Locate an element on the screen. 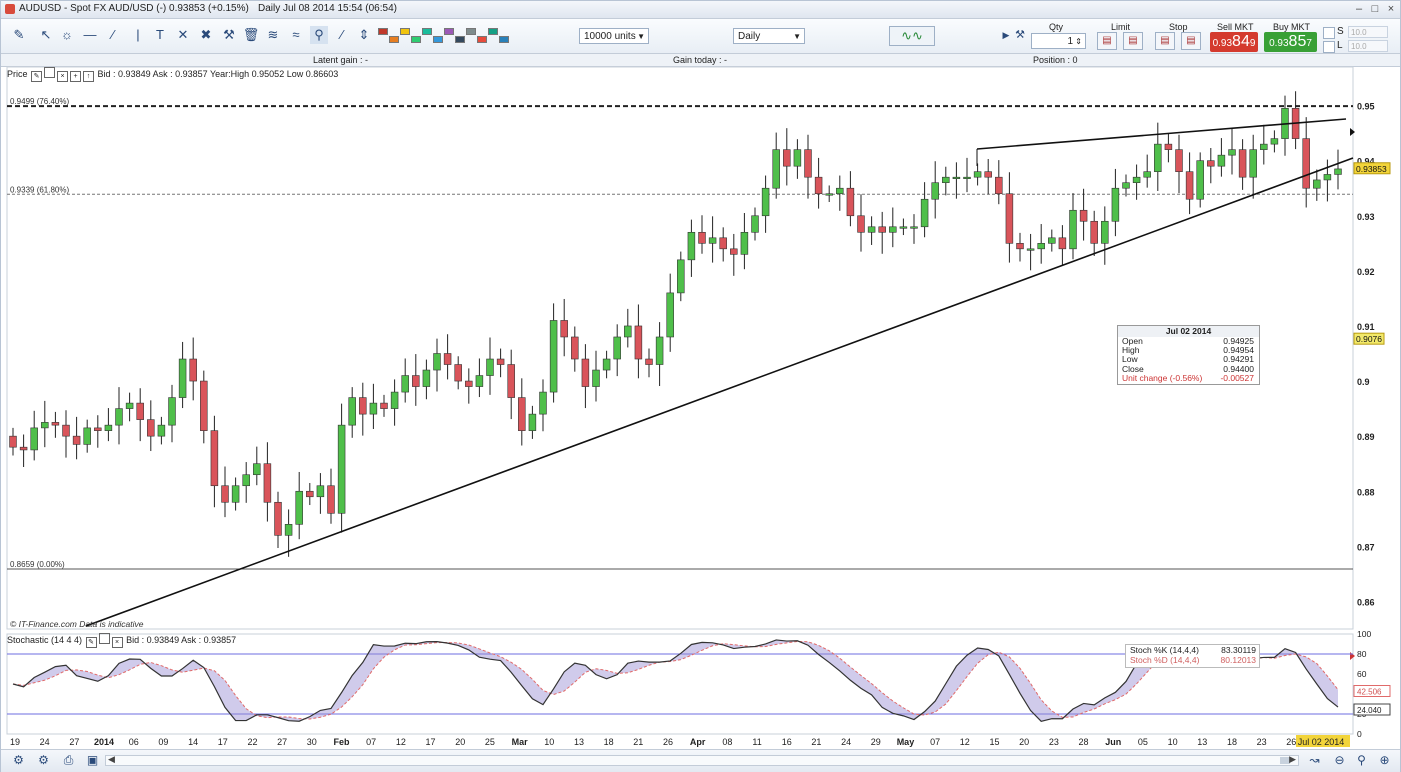 The width and height of the screenshot is (1401, 772). stoch-panel-info: Bid : 0.93849 Ask : 0.93857 is located at coordinates (181, 640).